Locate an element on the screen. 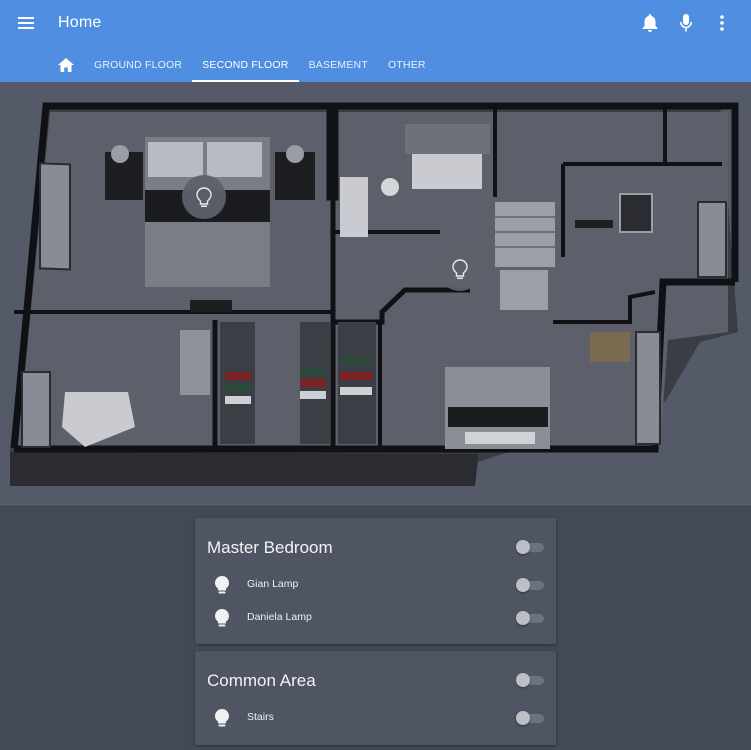 Image resolution: width=751 pixels, height=750 pixels. tab-home is located at coordinates (67, 65).